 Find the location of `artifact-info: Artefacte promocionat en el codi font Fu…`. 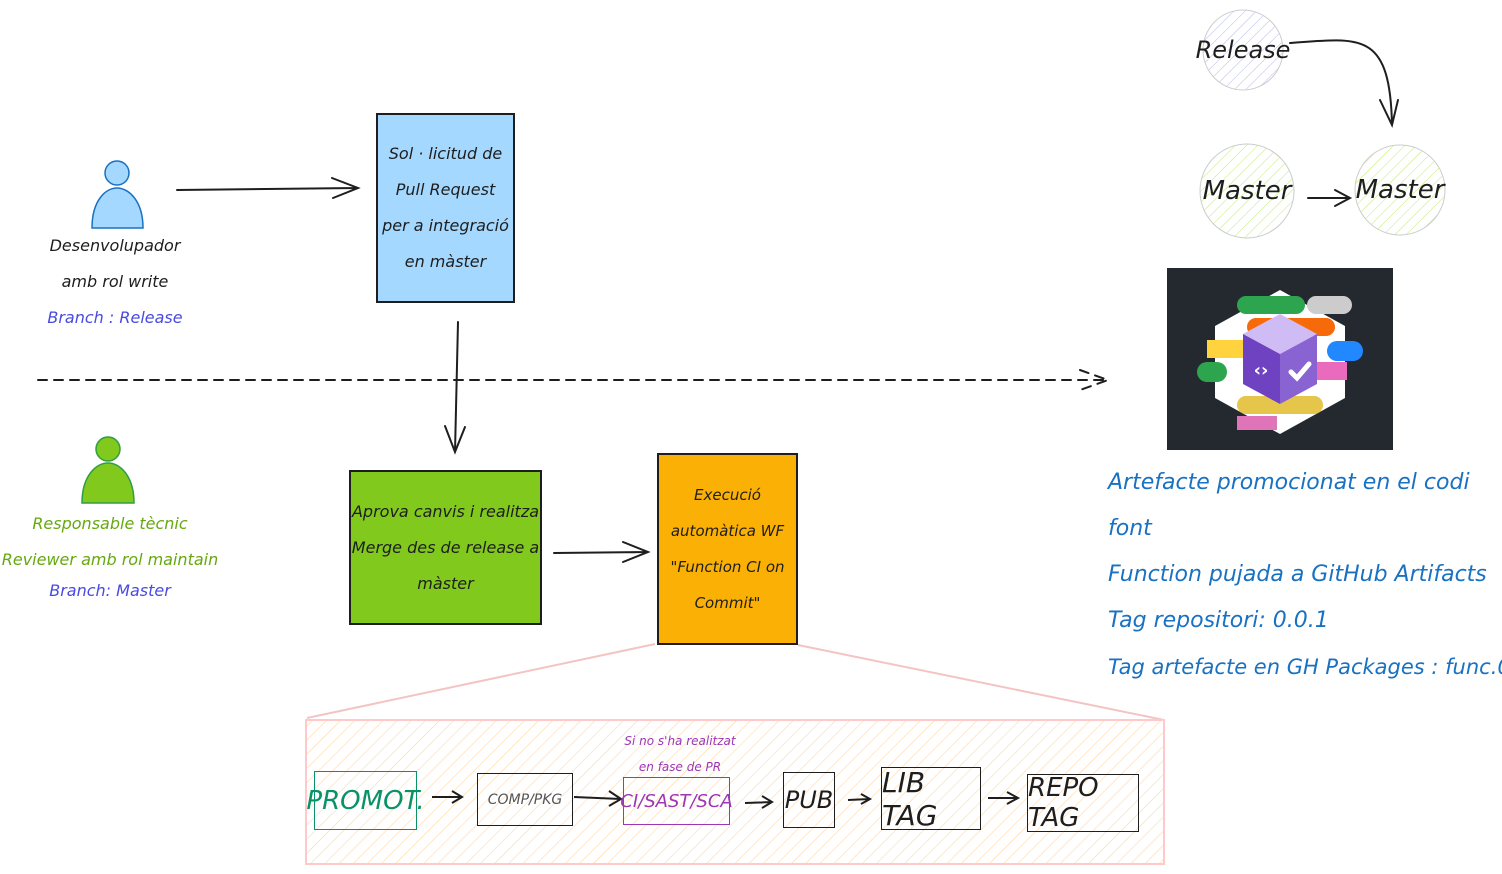

artifact-info: Artefacte promocionat en el codi font Fu… is located at coordinates (1305, 575).